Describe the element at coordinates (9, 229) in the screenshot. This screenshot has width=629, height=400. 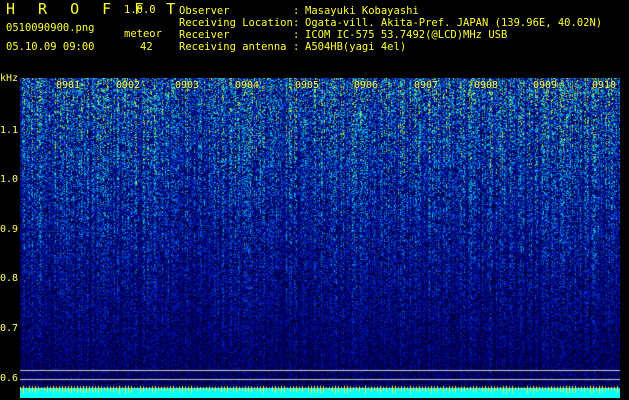
I see `y-tick: 0.9` at that location.